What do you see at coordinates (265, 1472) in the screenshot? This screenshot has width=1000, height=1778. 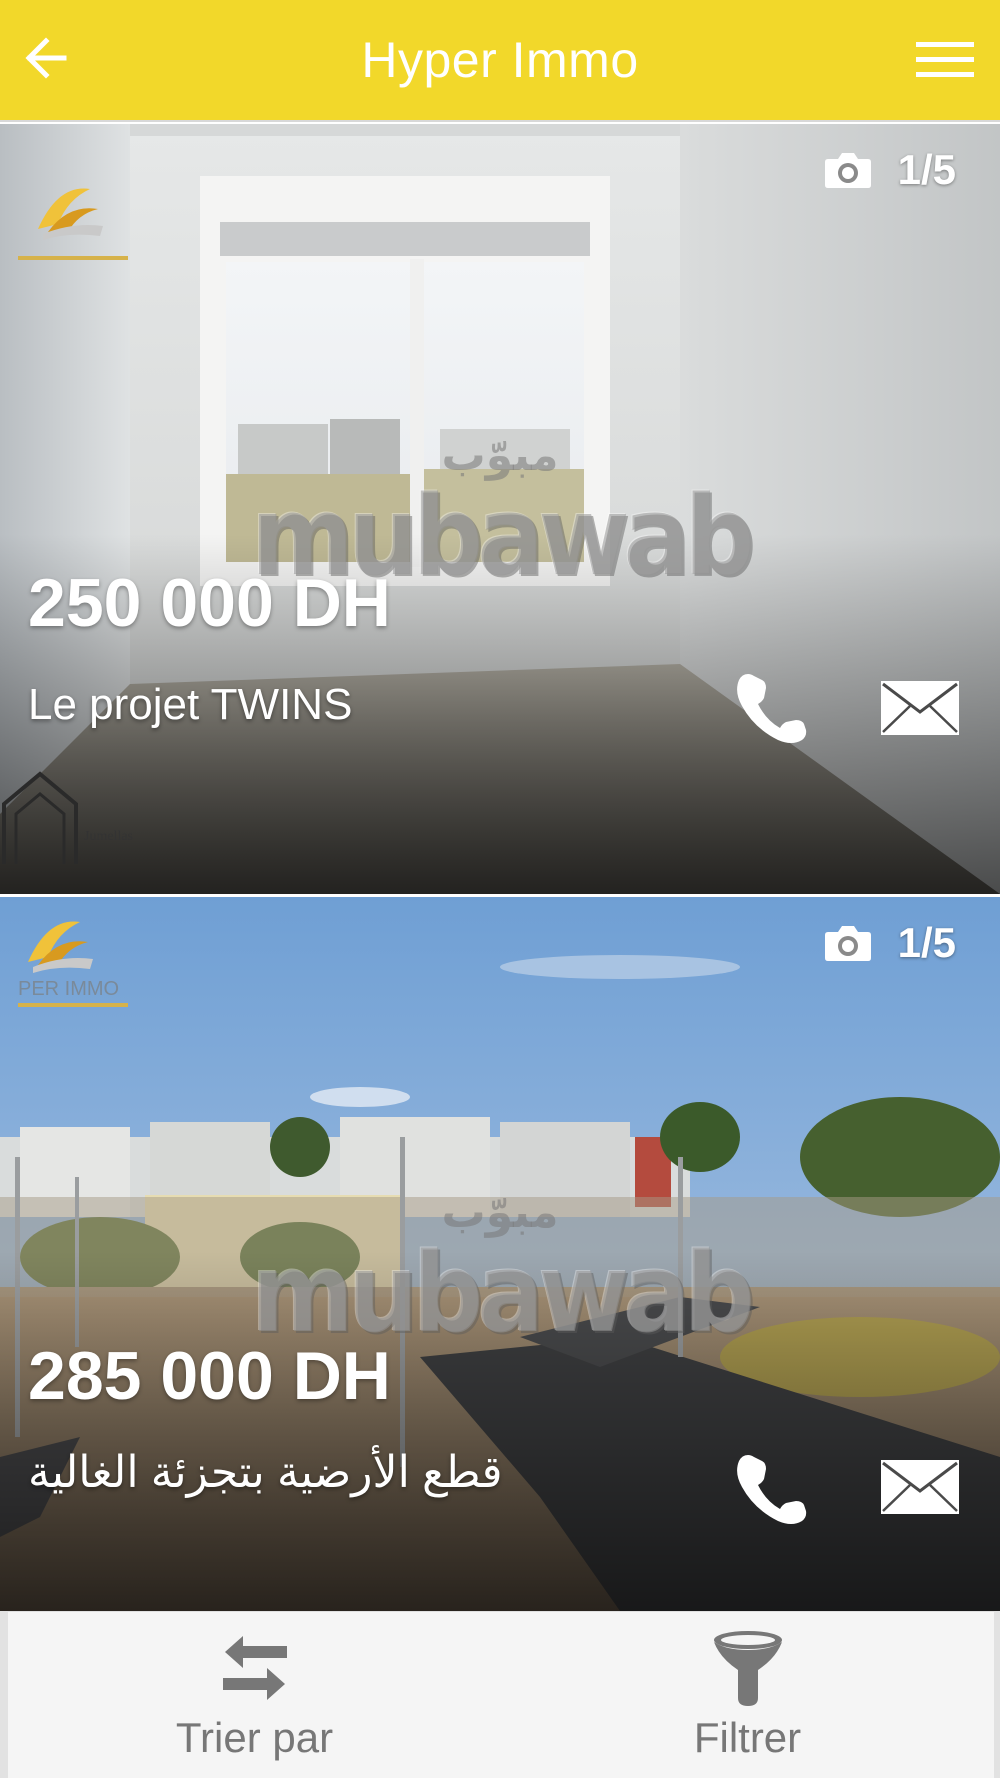 I see `listing-title: قطع الأرضية بتجزئة الغالية` at bounding box center [265, 1472].